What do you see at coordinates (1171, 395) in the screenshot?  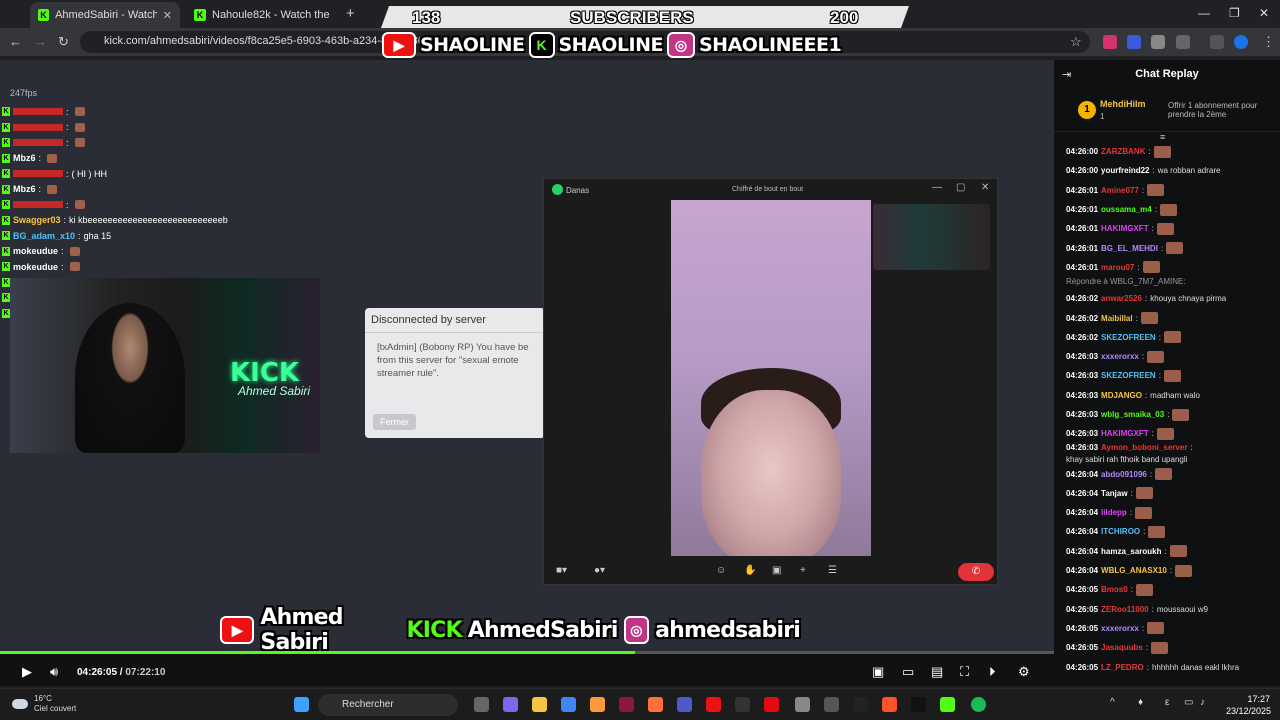 I see `chat-message: 04:26:03 MDJANGO: madham walo` at bounding box center [1171, 395].